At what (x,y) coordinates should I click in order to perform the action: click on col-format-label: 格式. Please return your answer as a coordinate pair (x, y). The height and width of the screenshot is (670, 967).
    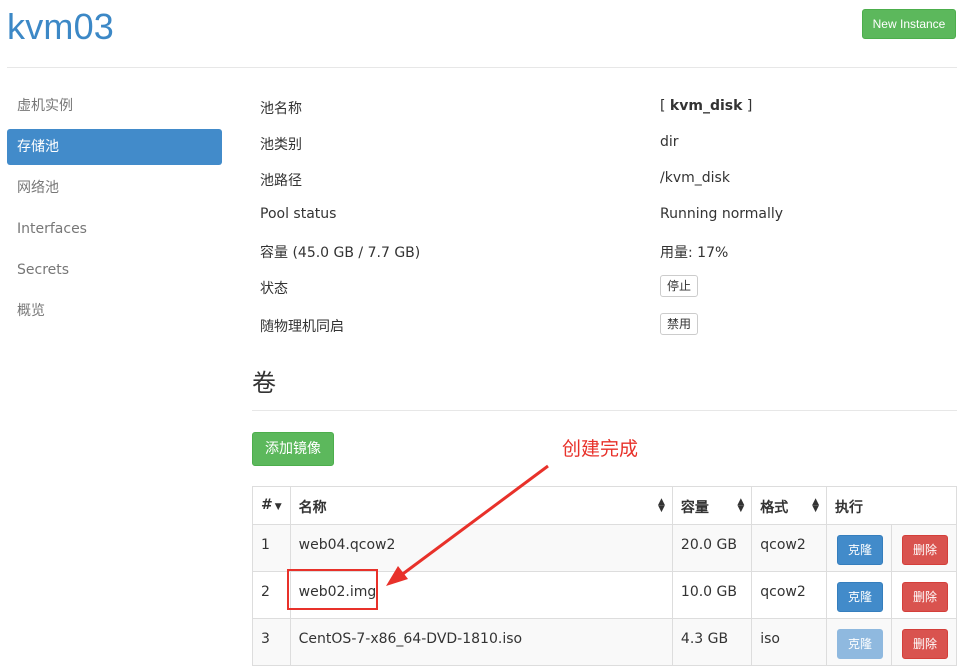
    Looking at the image, I should click on (774, 508).